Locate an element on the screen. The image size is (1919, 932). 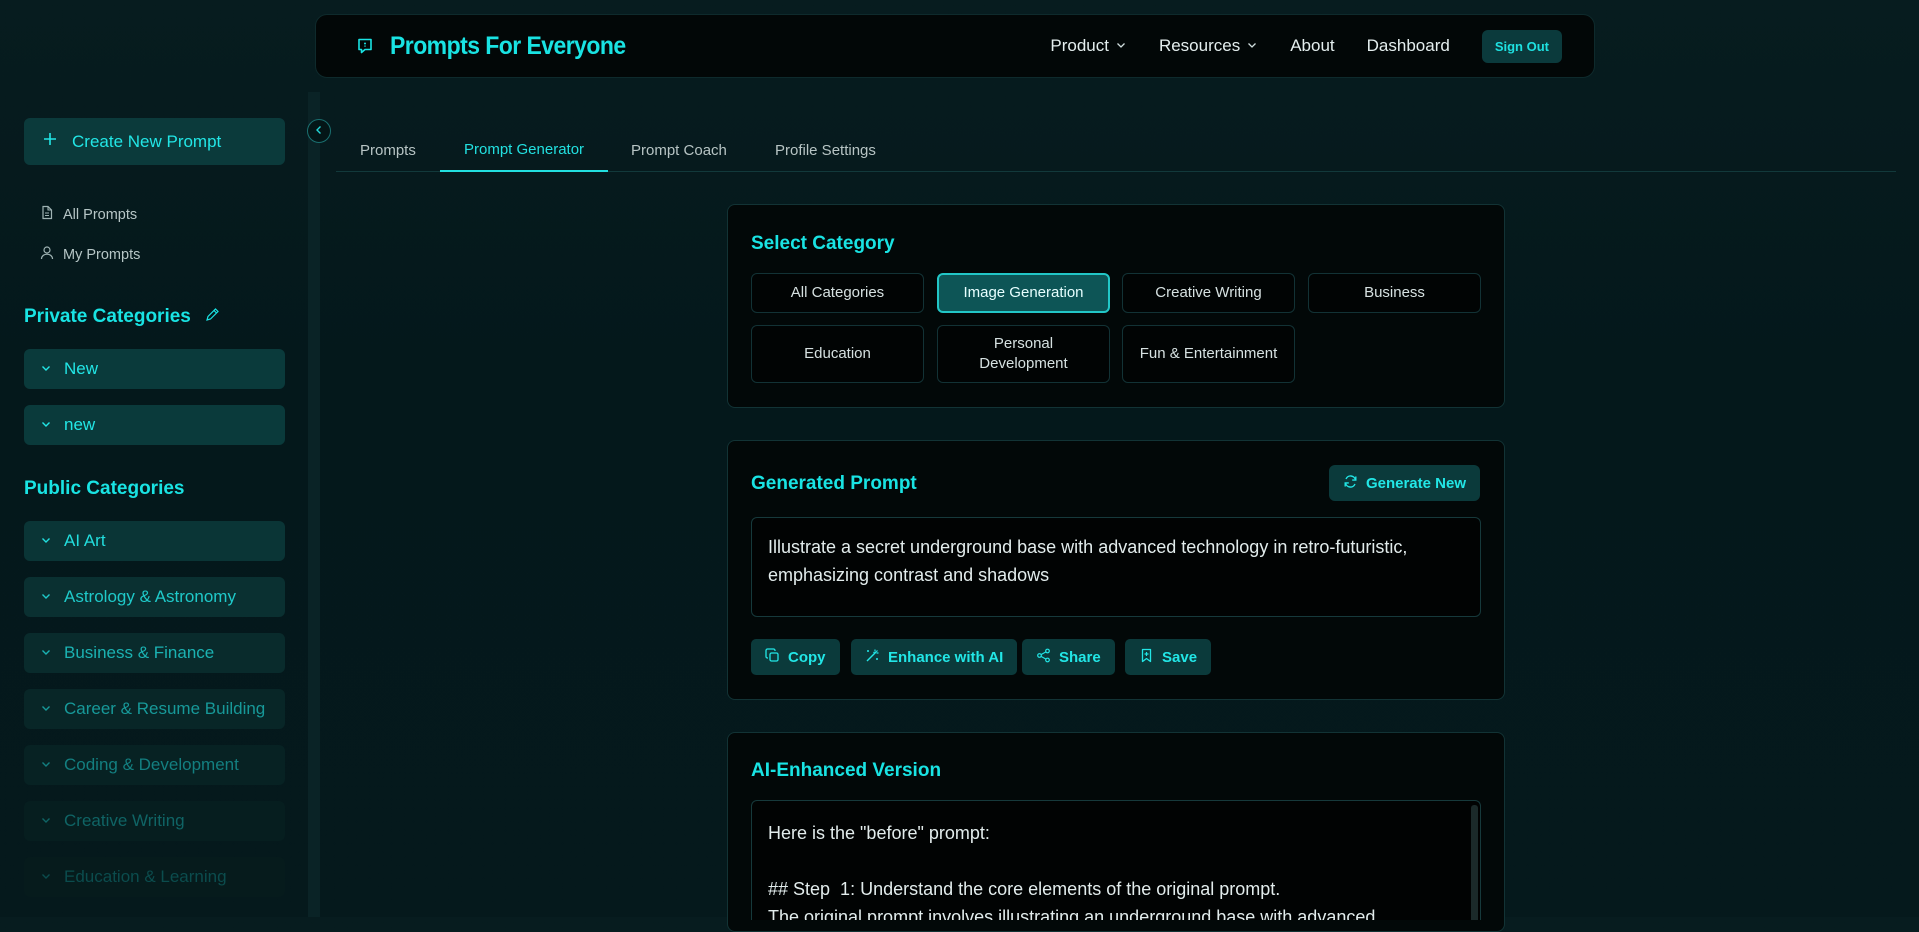
public-categories-heading: Public Categories is located at coordinates (104, 489).